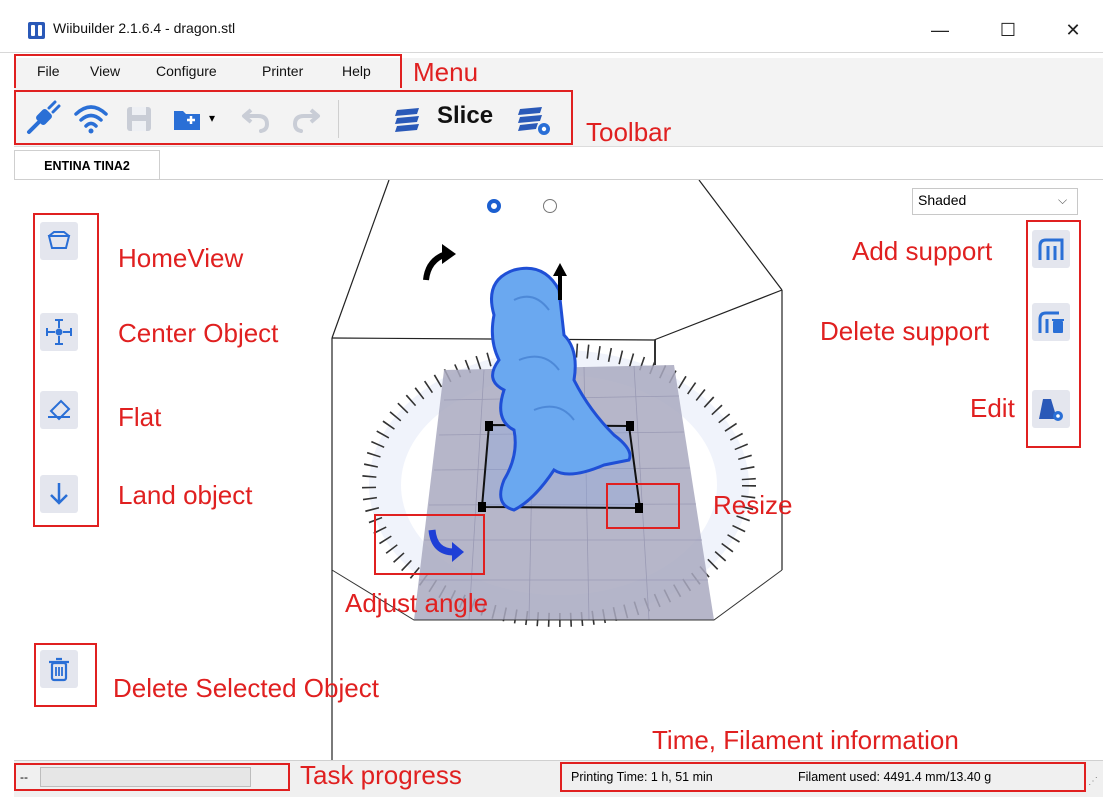  What do you see at coordinates (144, 28) in the screenshot?
I see `window-title: Wiibuilder 2.1.6.4 - dragon.stl` at bounding box center [144, 28].